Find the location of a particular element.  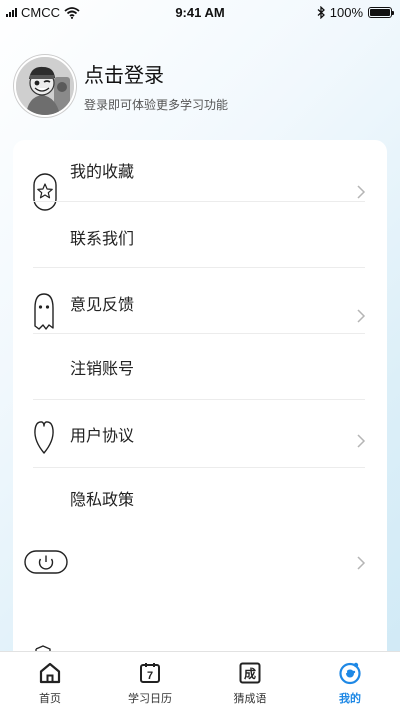

menu-item-label: 意见反馈 is located at coordinates (102, 305).